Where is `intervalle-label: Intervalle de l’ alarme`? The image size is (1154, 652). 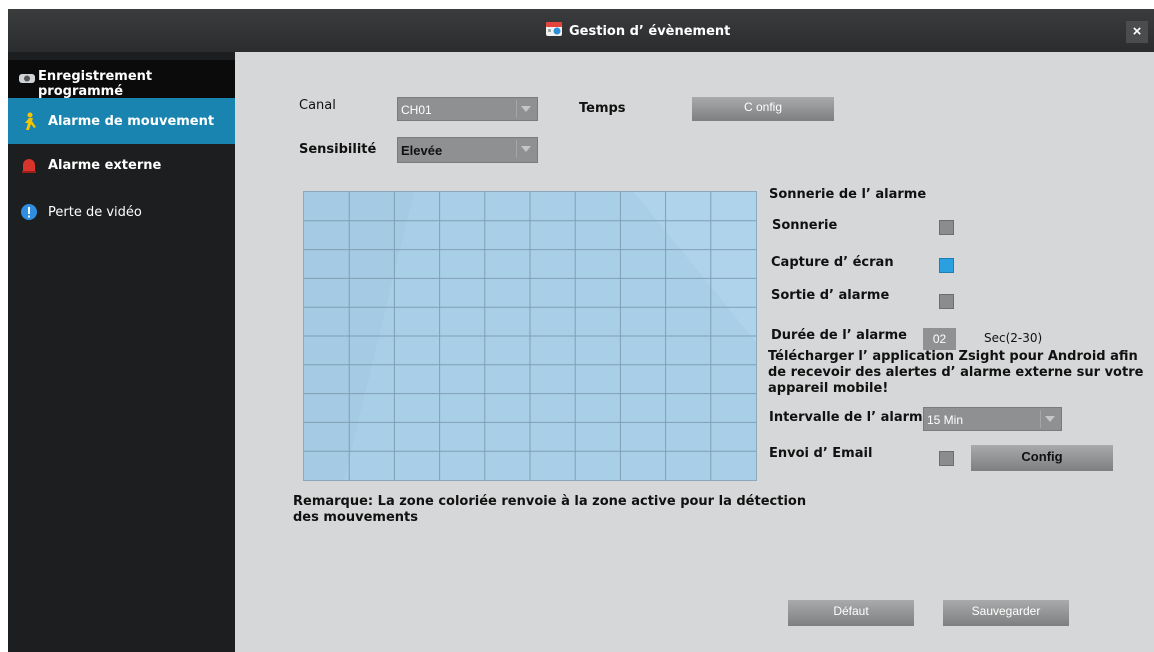 intervalle-label: Intervalle de l’ alarme is located at coordinates (850, 417).